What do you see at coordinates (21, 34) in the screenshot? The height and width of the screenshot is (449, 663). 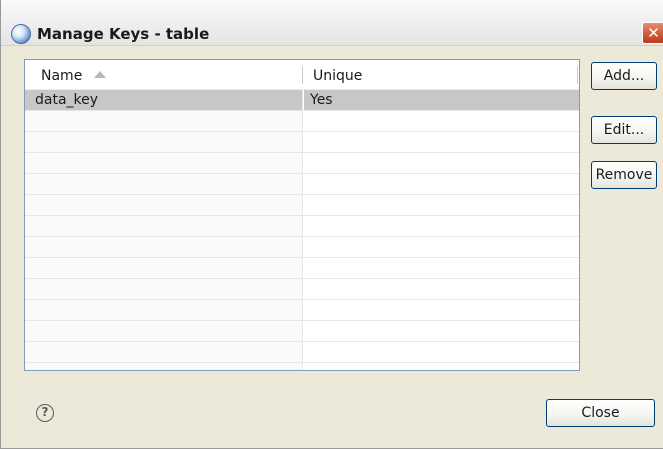 I see `app-globe-icon` at bounding box center [21, 34].